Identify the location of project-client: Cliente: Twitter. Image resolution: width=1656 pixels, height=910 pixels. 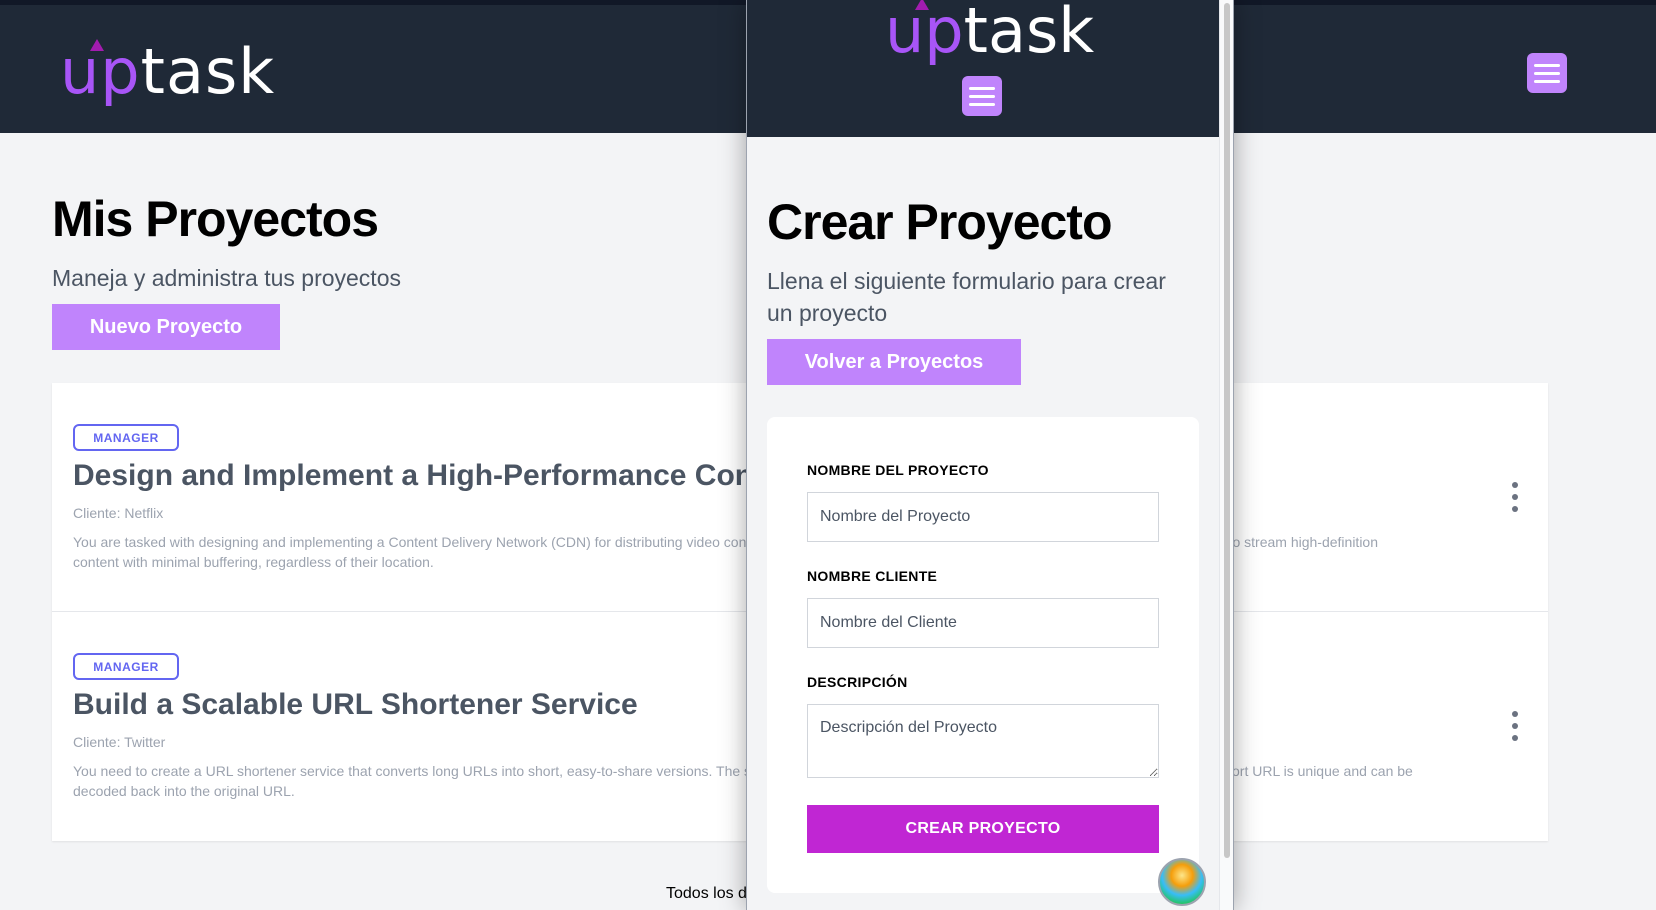
(119, 742).